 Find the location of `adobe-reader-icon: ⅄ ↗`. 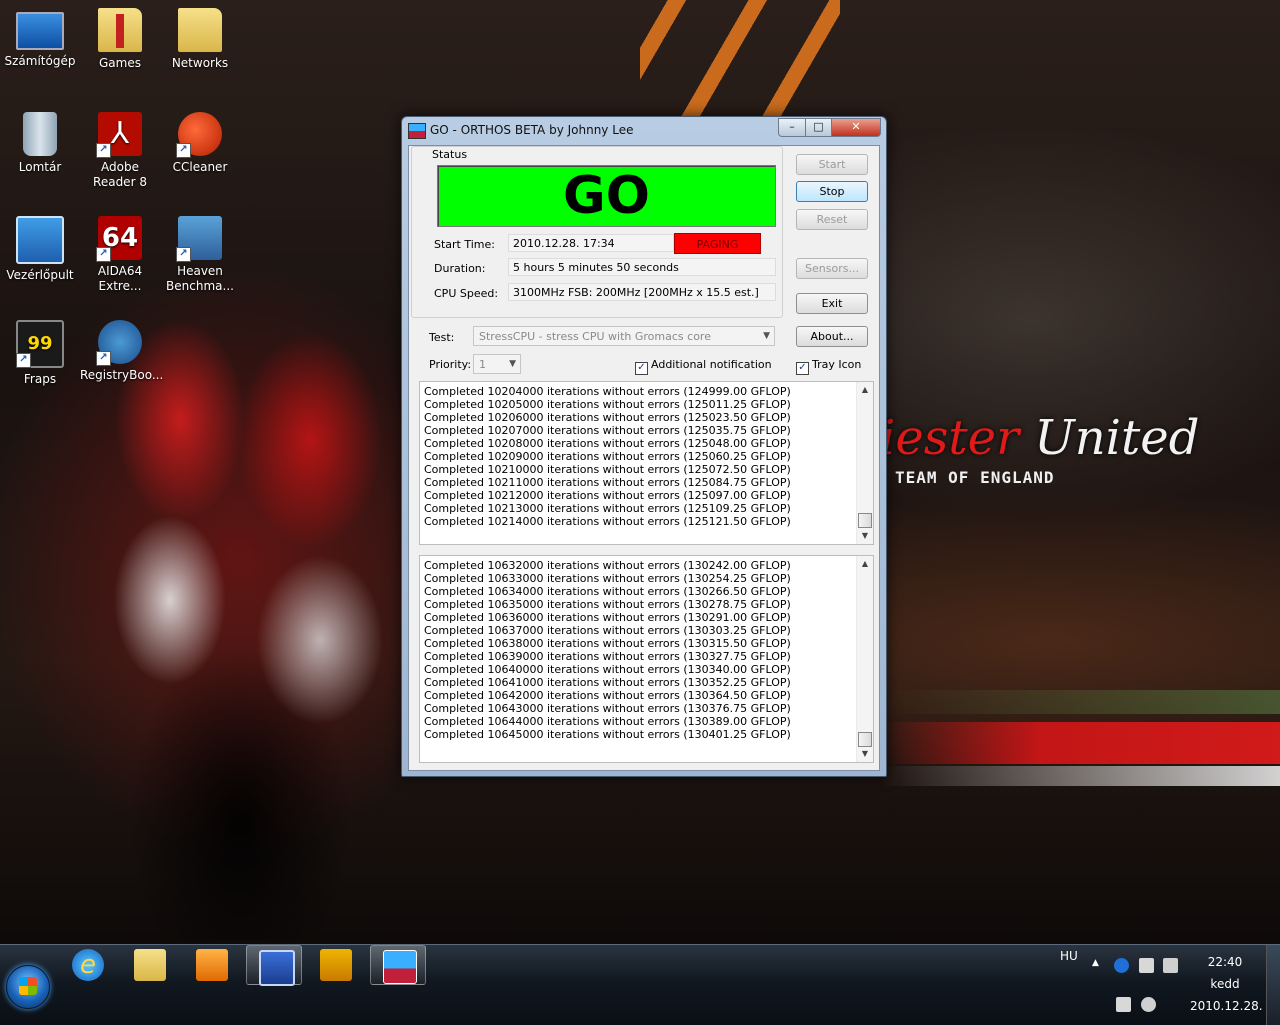

adobe-reader-icon: ⅄ ↗ is located at coordinates (119, 135).